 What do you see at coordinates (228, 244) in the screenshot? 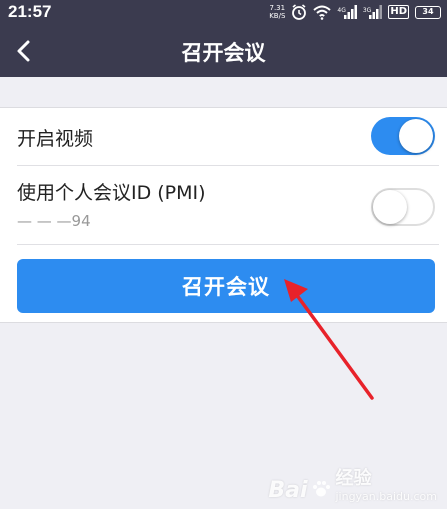
I see `row-divider` at bounding box center [228, 244].